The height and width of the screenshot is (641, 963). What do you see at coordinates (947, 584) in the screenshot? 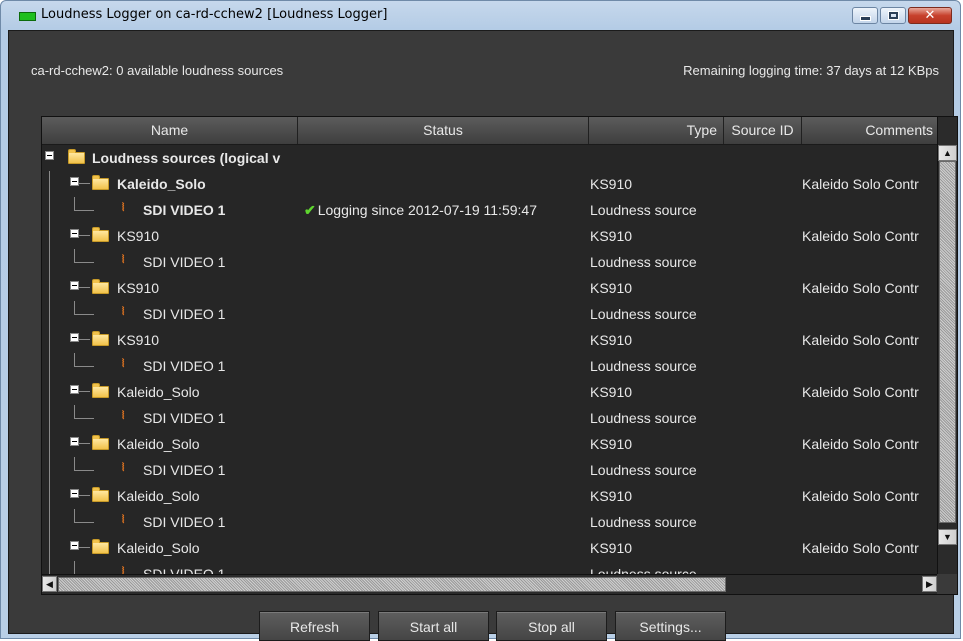
I see `scroll-corner` at bounding box center [947, 584].